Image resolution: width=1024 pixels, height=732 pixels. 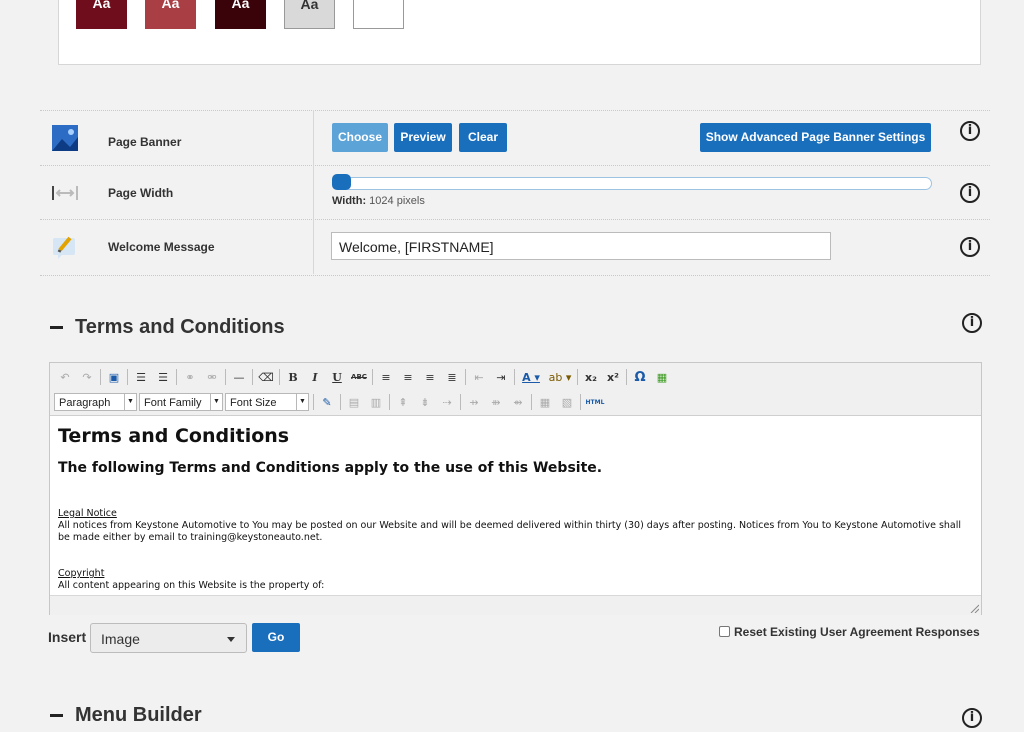 What do you see at coordinates (496, 402) in the screenshot?
I see `insert-column-after-icon: ⇻` at bounding box center [496, 402].